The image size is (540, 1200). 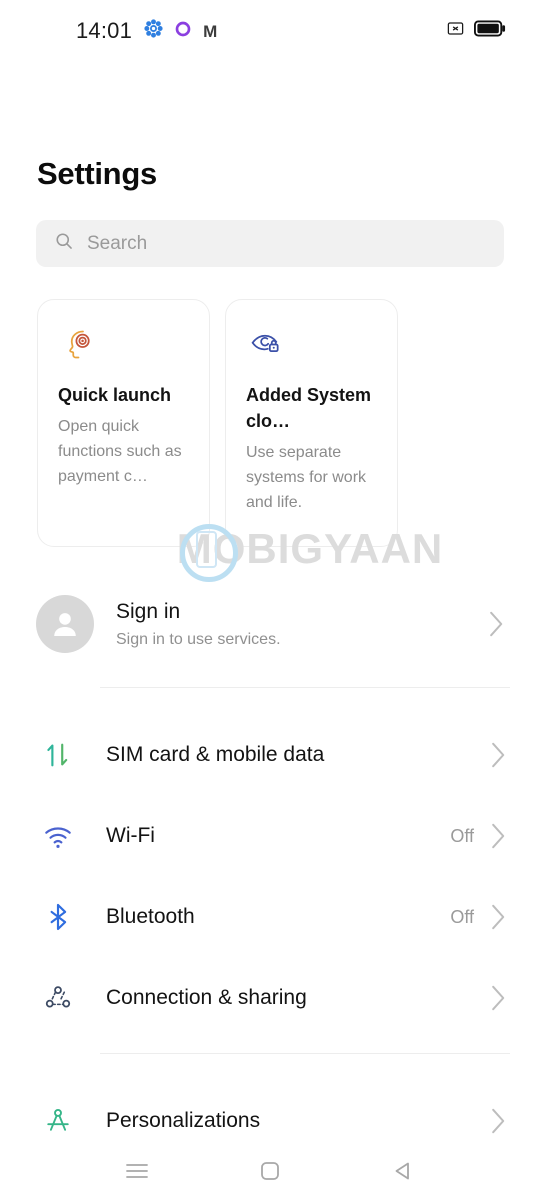 I want to click on sidebar-item-bluetooth: Bluetooth Off, so click(x=271, y=917).